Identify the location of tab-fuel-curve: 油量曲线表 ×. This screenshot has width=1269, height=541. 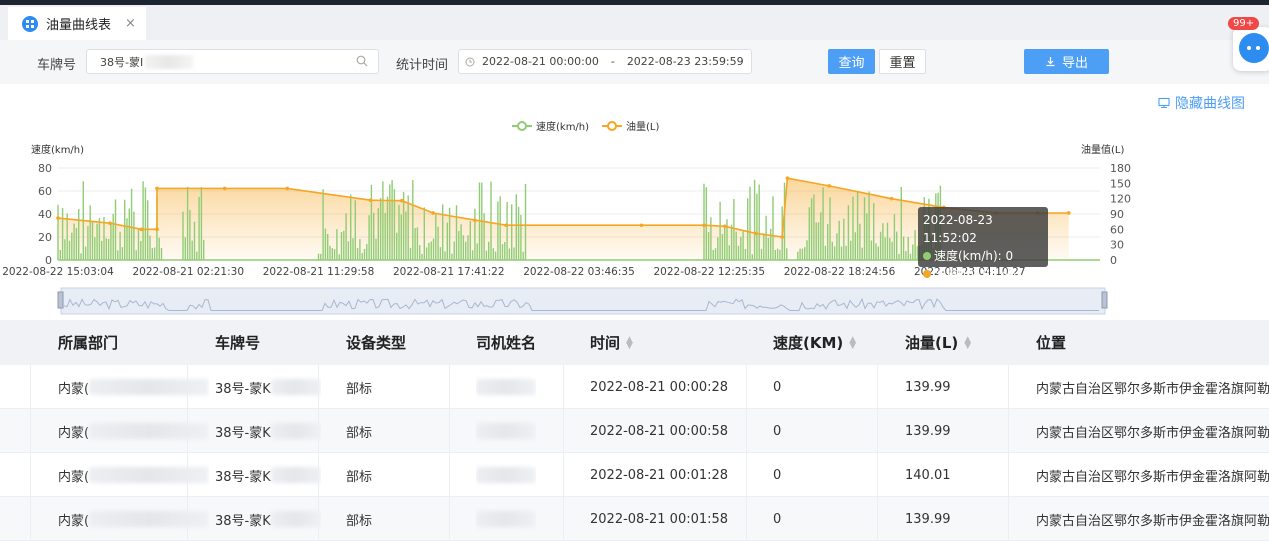
(77, 23).